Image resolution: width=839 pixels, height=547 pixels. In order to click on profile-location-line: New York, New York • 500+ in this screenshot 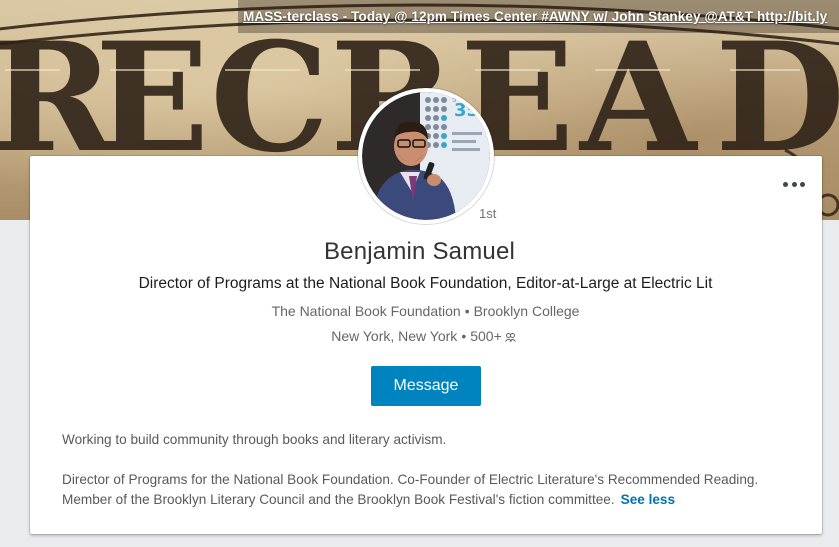, I will do `click(419, 336)`.